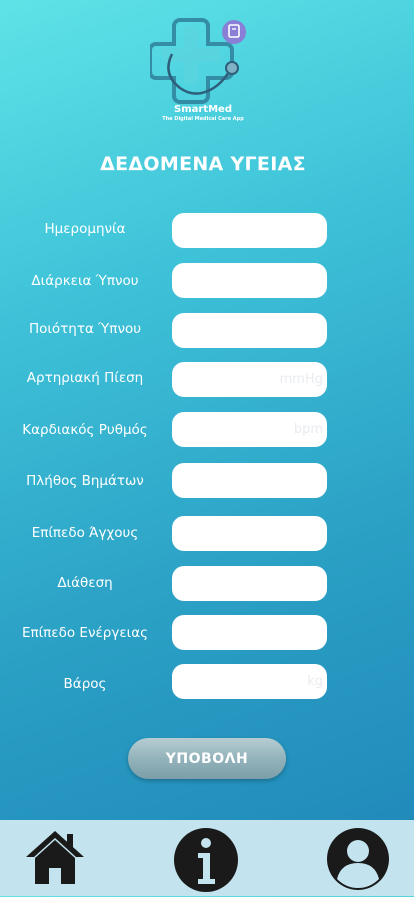 This screenshot has height=897, width=414. What do you see at coordinates (249, 280) in the screenshot?
I see `sleep-duration-input` at bounding box center [249, 280].